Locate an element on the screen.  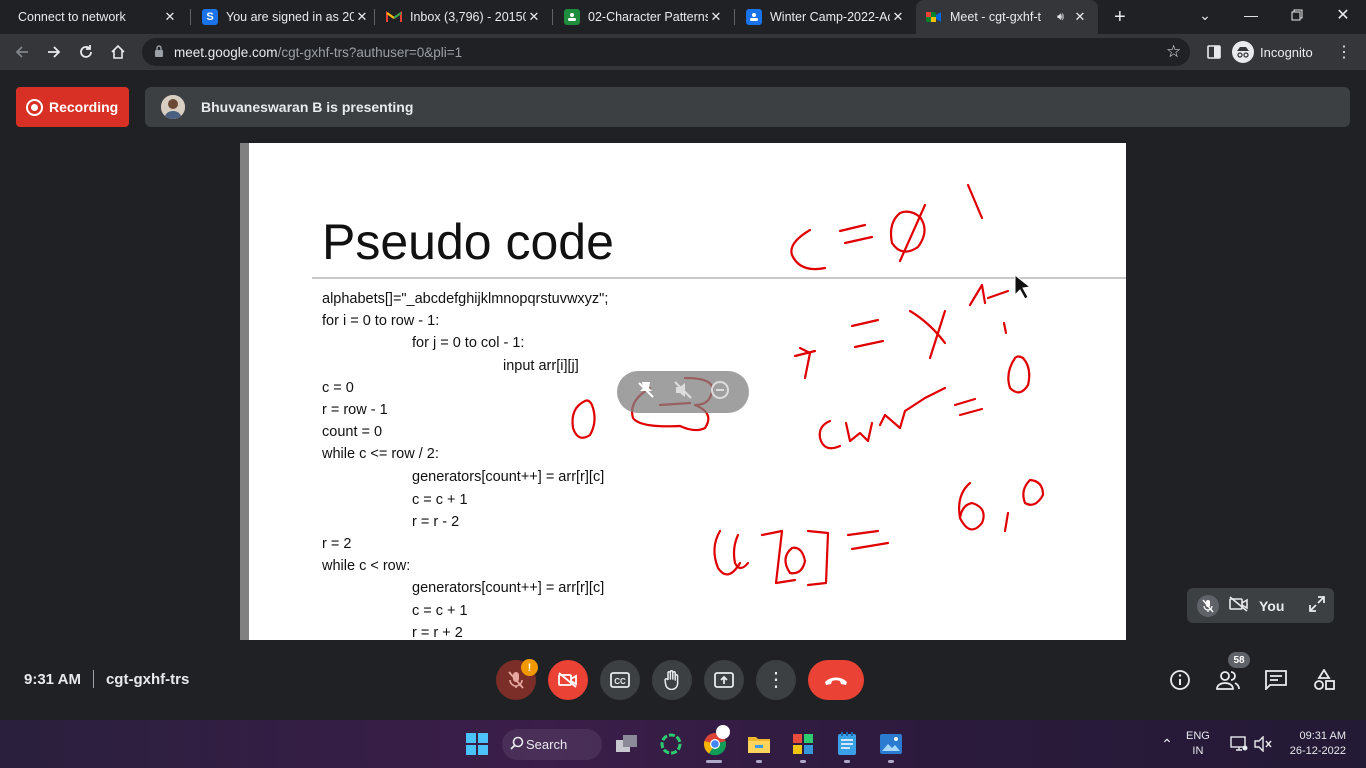
restore-icon is located at coordinates (1297, 15).